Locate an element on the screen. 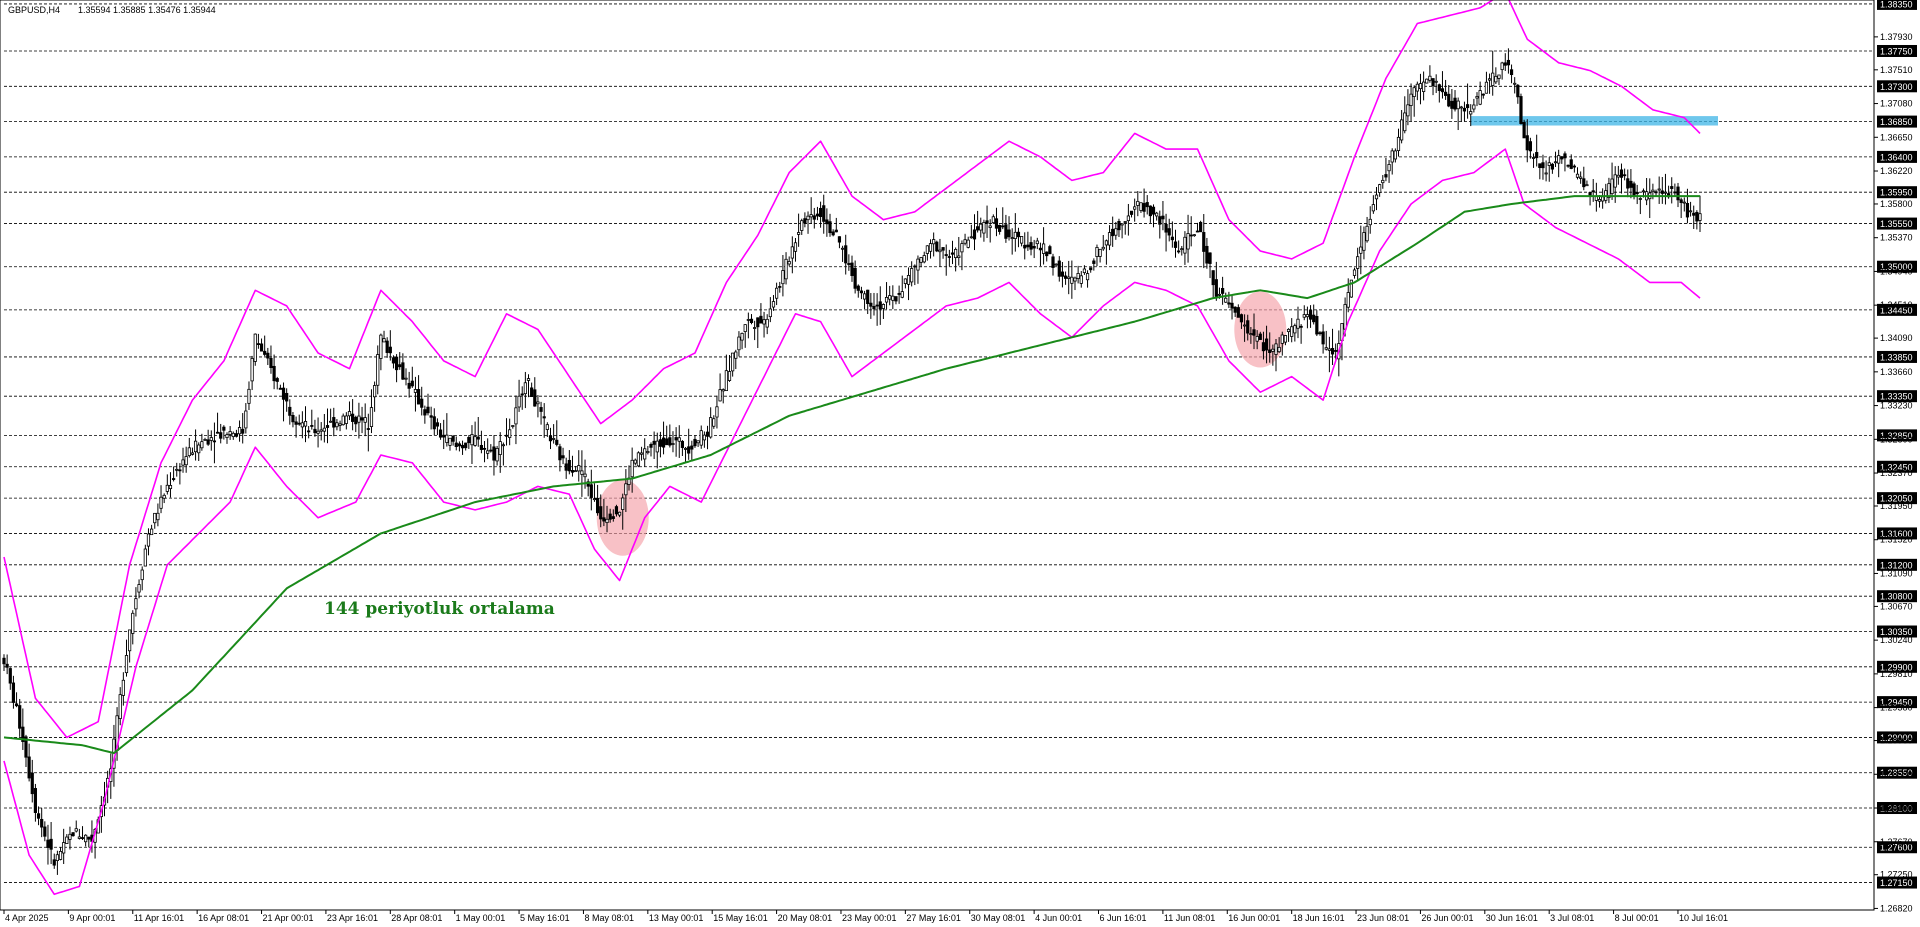 The image size is (1920, 927). level-label: 1.30800 is located at coordinates (1896, 597).